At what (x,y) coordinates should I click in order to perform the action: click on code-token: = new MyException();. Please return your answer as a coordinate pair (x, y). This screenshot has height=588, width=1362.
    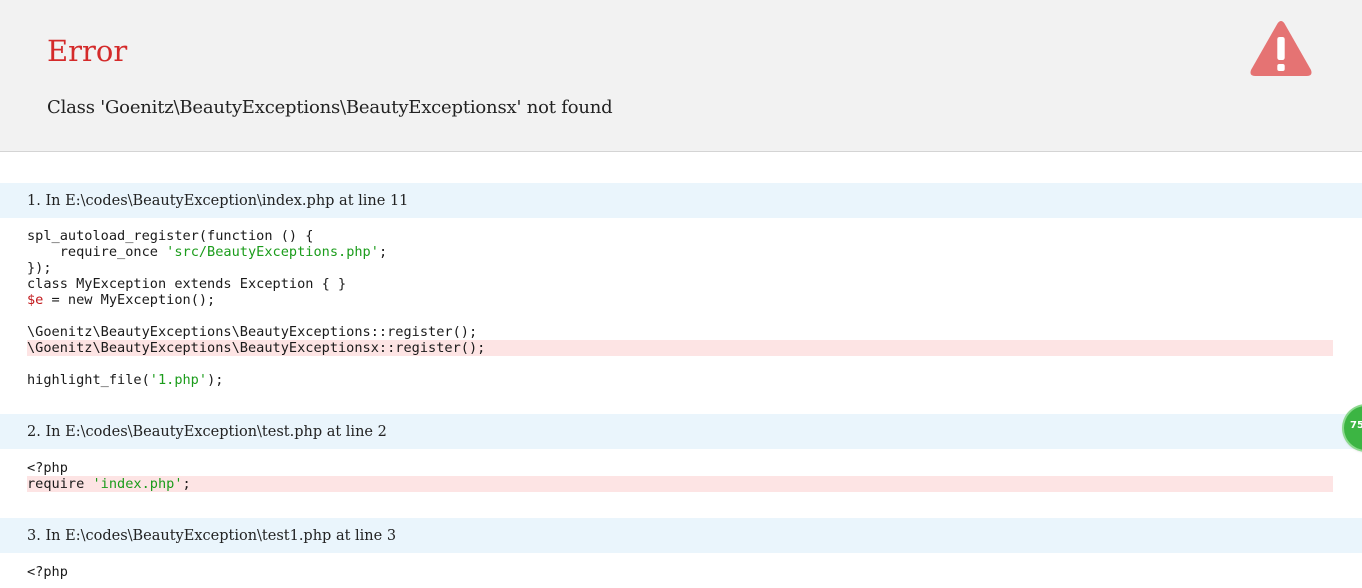
    Looking at the image, I should click on (129, 300).